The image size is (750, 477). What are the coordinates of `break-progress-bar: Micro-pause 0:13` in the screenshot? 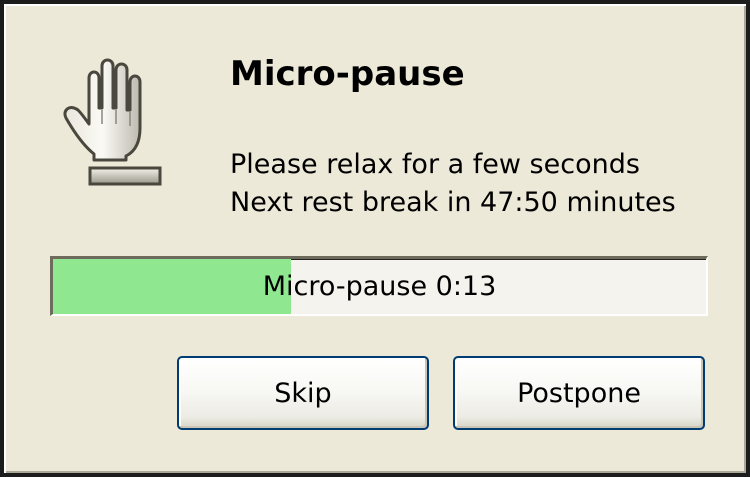 It's located at (379, 286).